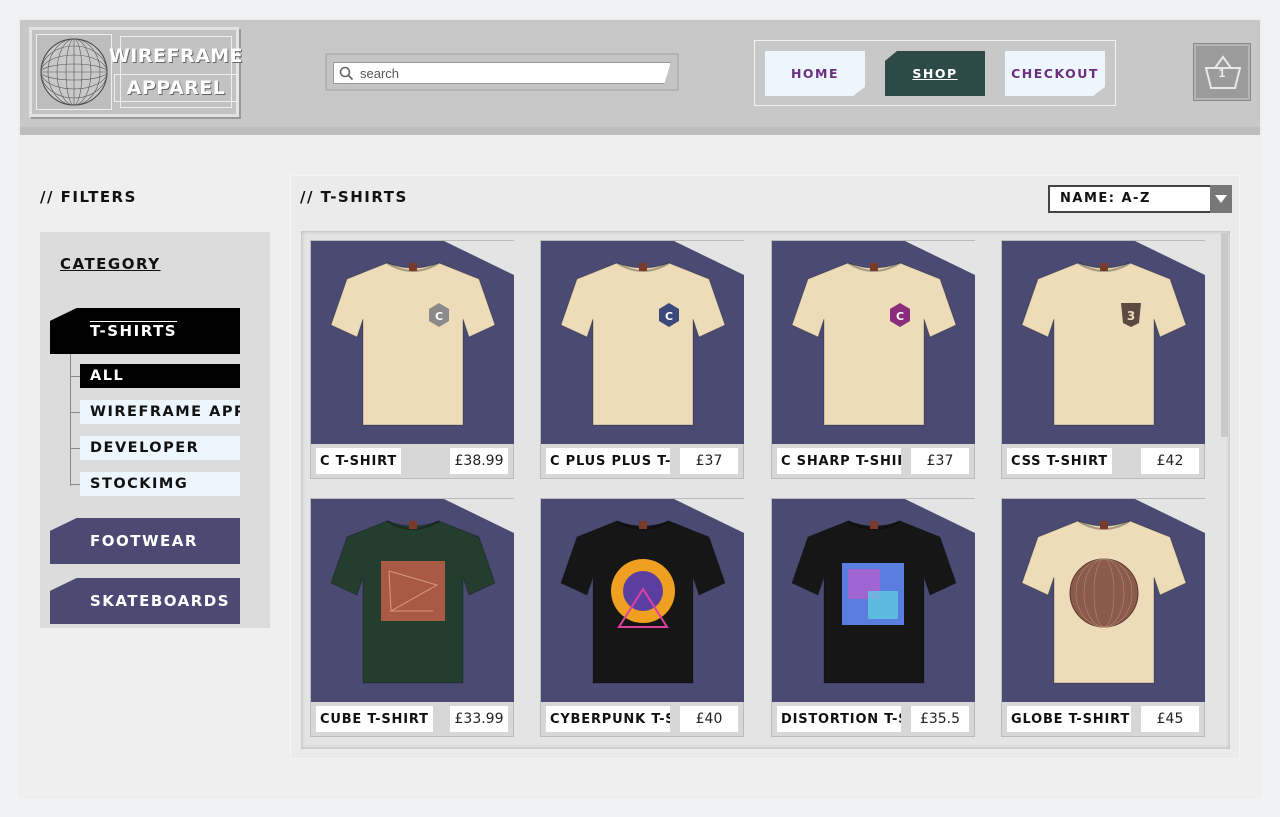 The image size is (1280, 817). Describe the element at coordinates (1059, 461) in the screenshot. I see `product-name: CSS T-SHIRT` at that location.